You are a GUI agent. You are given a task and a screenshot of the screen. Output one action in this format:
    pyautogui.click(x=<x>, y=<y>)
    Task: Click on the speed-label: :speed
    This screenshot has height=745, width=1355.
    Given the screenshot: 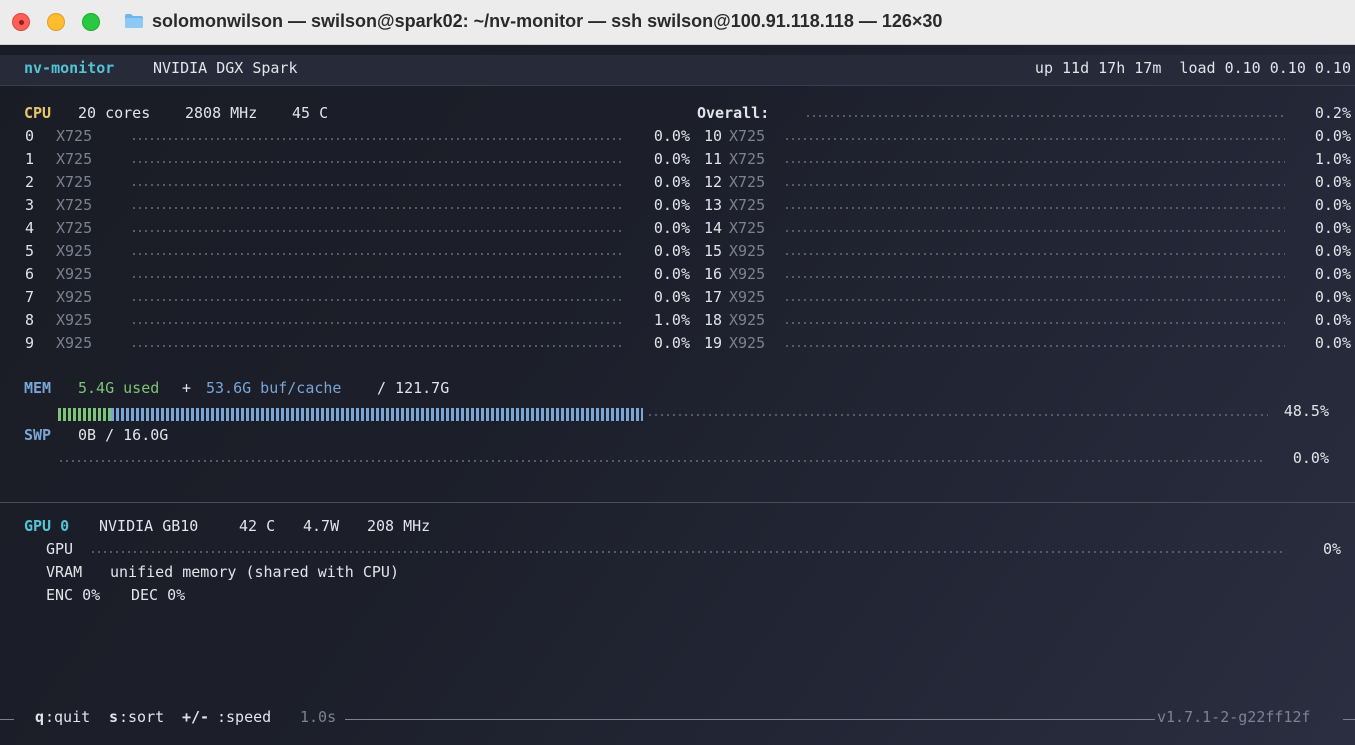 What is the action you would take?
    pyautogui.click(x=244, y=717)
    